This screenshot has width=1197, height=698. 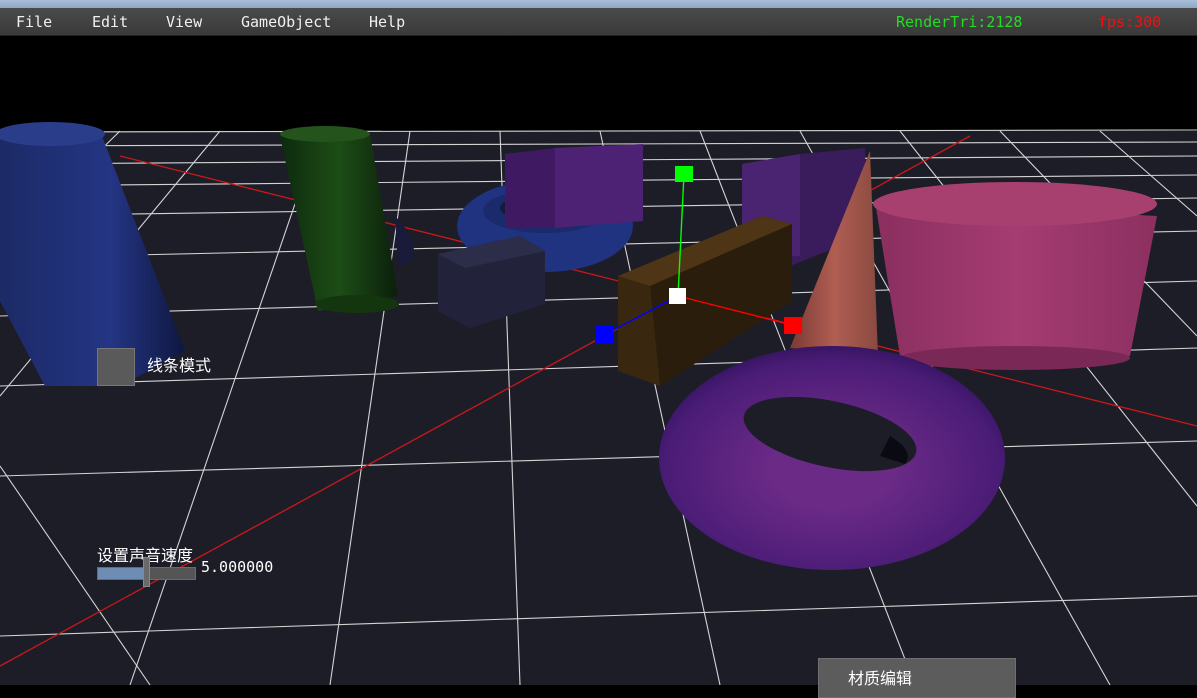 What do you see at coordinates (959, 22) in the screenshot?
I see `render-tri-counter: RenderTri:2128` at bounding box center [959, 22].